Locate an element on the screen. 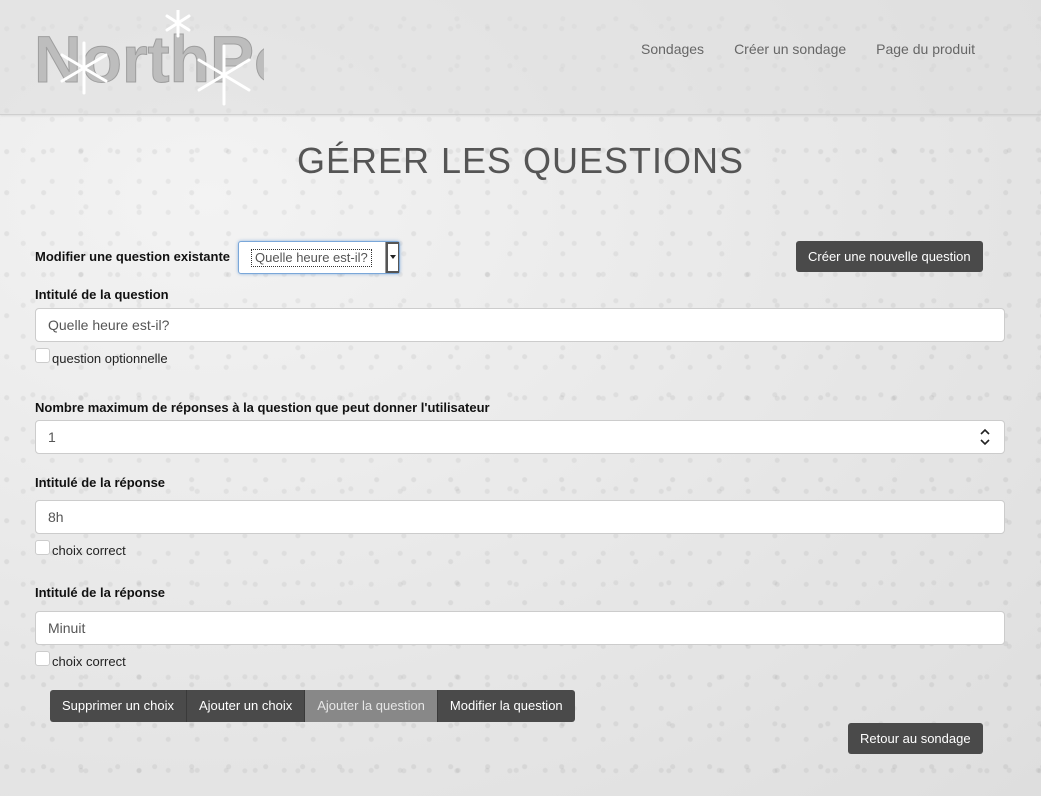  question-label: Intitulé de la question is located at coordinates (102, 294).